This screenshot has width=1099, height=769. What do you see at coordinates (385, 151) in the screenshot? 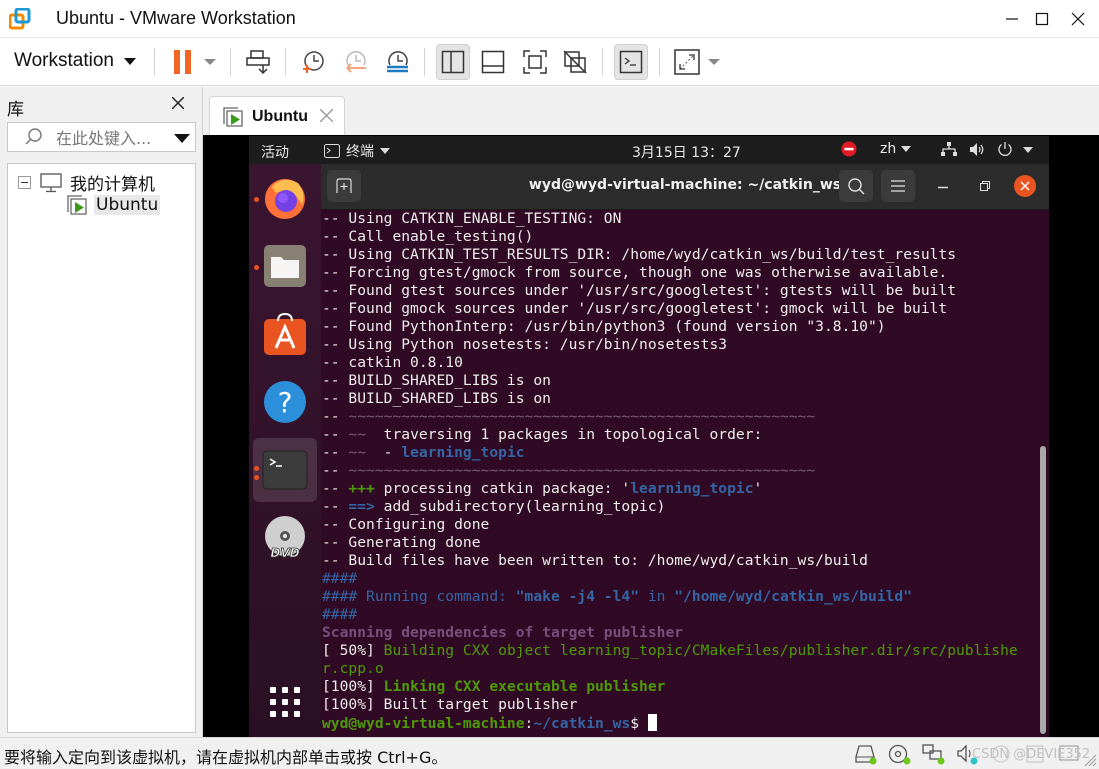
I see `chevron-down-icon` at bounding box center [385, 151].